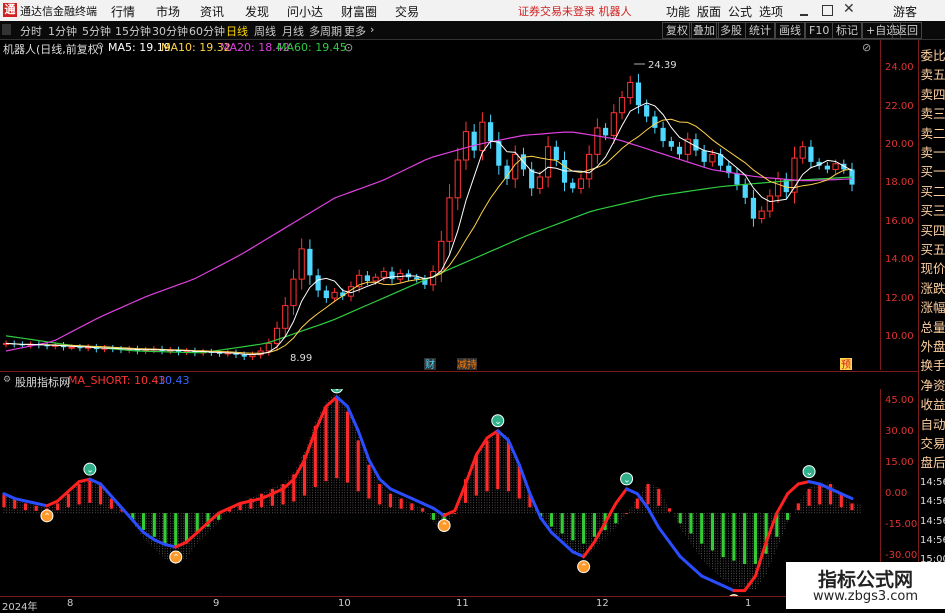 The width and height of the screenshot is (945, 613). What do you see at coordinates (31, 31) in the screenshot?
I see `tab-intraday: 分时` at bounding box center [31, 31].